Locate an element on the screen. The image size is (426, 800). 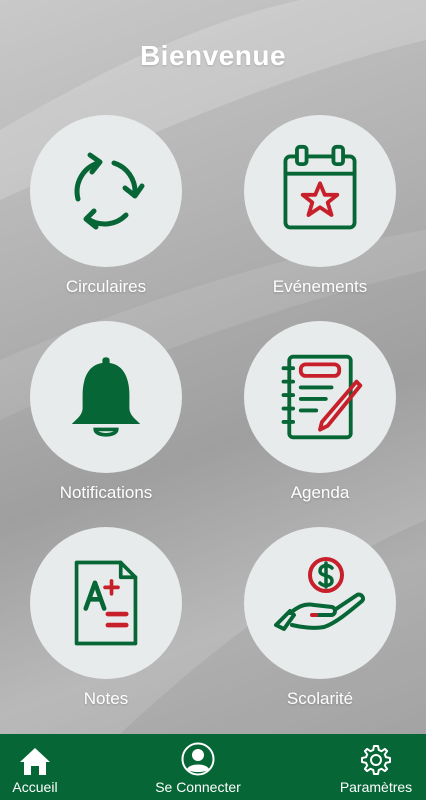
user-icon is located at coordinates (198, 759).